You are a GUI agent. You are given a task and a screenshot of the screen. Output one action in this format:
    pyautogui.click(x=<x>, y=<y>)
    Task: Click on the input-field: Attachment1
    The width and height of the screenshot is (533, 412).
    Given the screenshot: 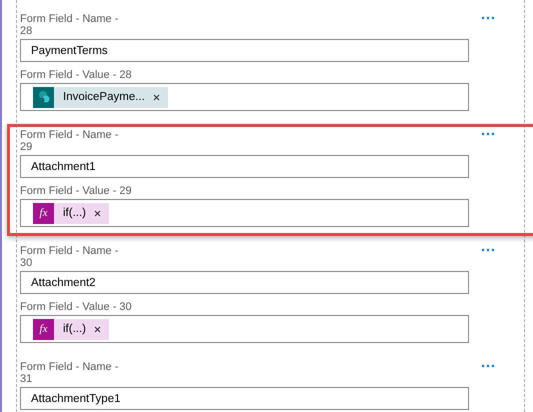 What is the action you would take?
    pyautogui.click(x=244, y=166)
    